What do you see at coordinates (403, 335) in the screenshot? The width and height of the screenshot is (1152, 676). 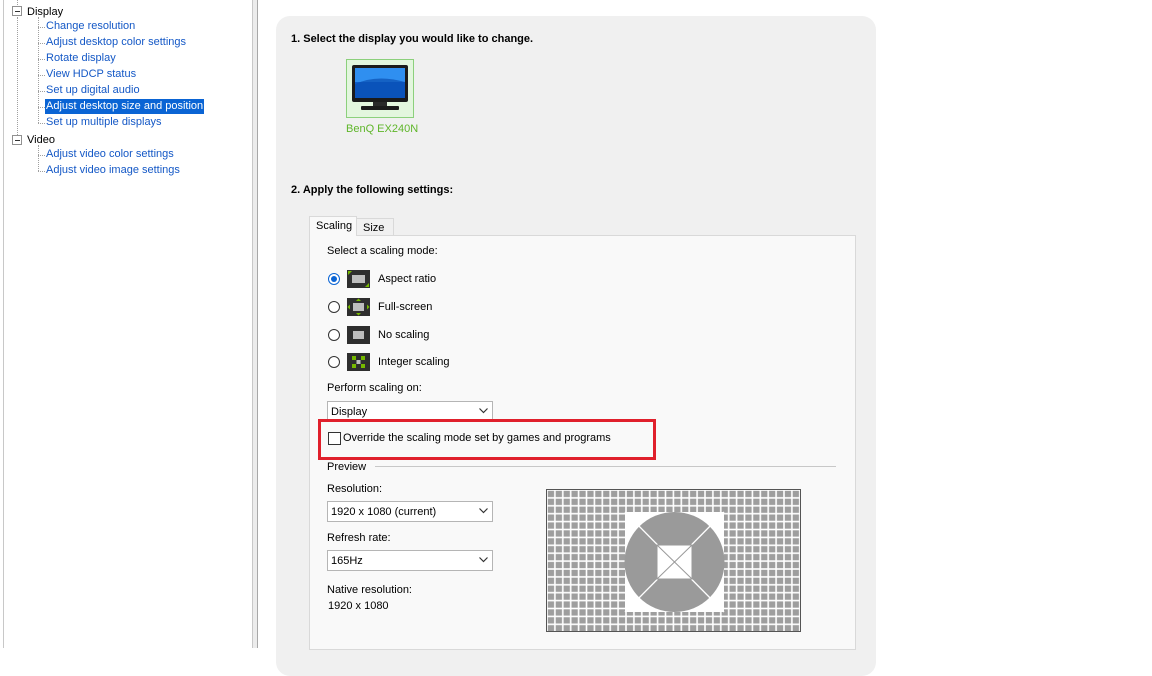 I see `no-scaling-label: No scaling` at bounding box center [403, 335].